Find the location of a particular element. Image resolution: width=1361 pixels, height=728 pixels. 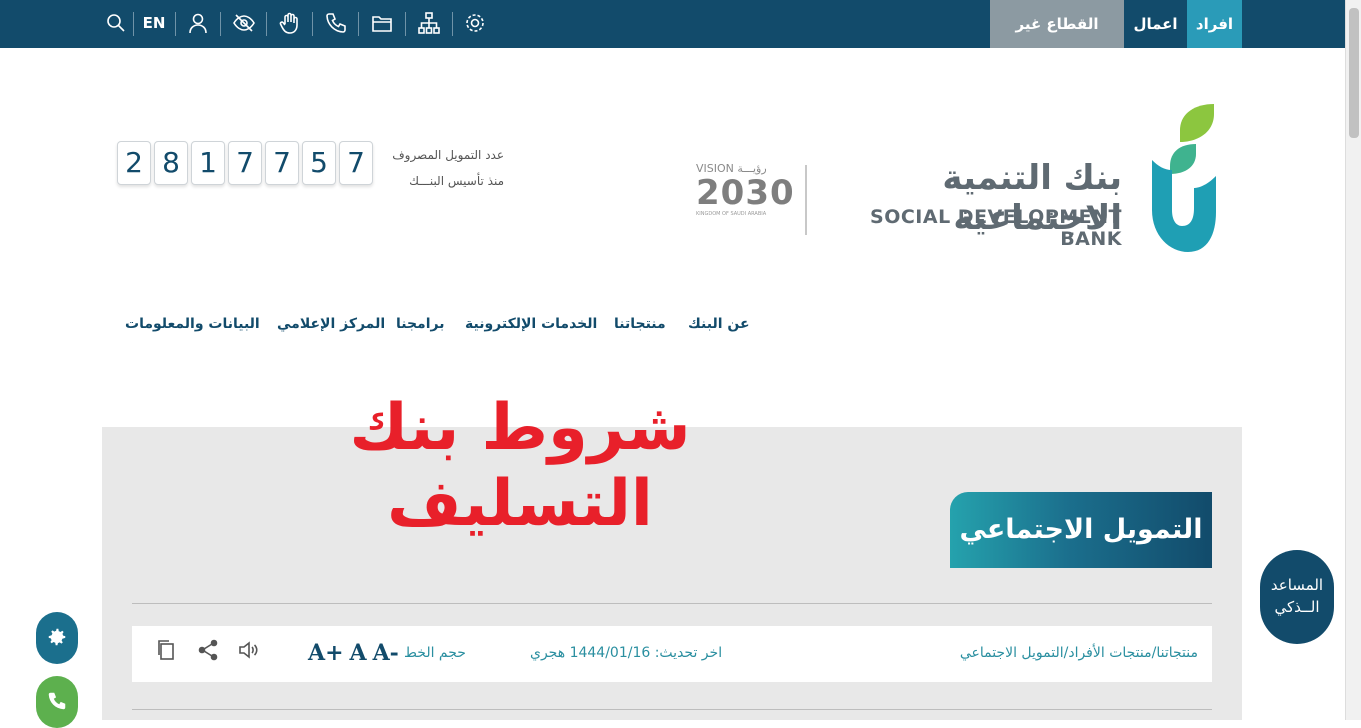

settings-float-button is located at coordinates (57, 638).